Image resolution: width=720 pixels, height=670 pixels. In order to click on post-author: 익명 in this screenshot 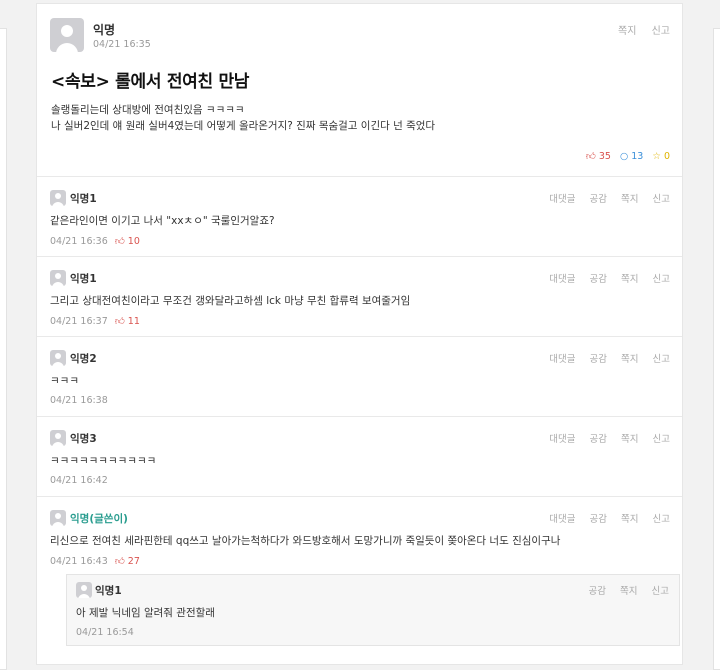, I will do `click(104, 30)`.